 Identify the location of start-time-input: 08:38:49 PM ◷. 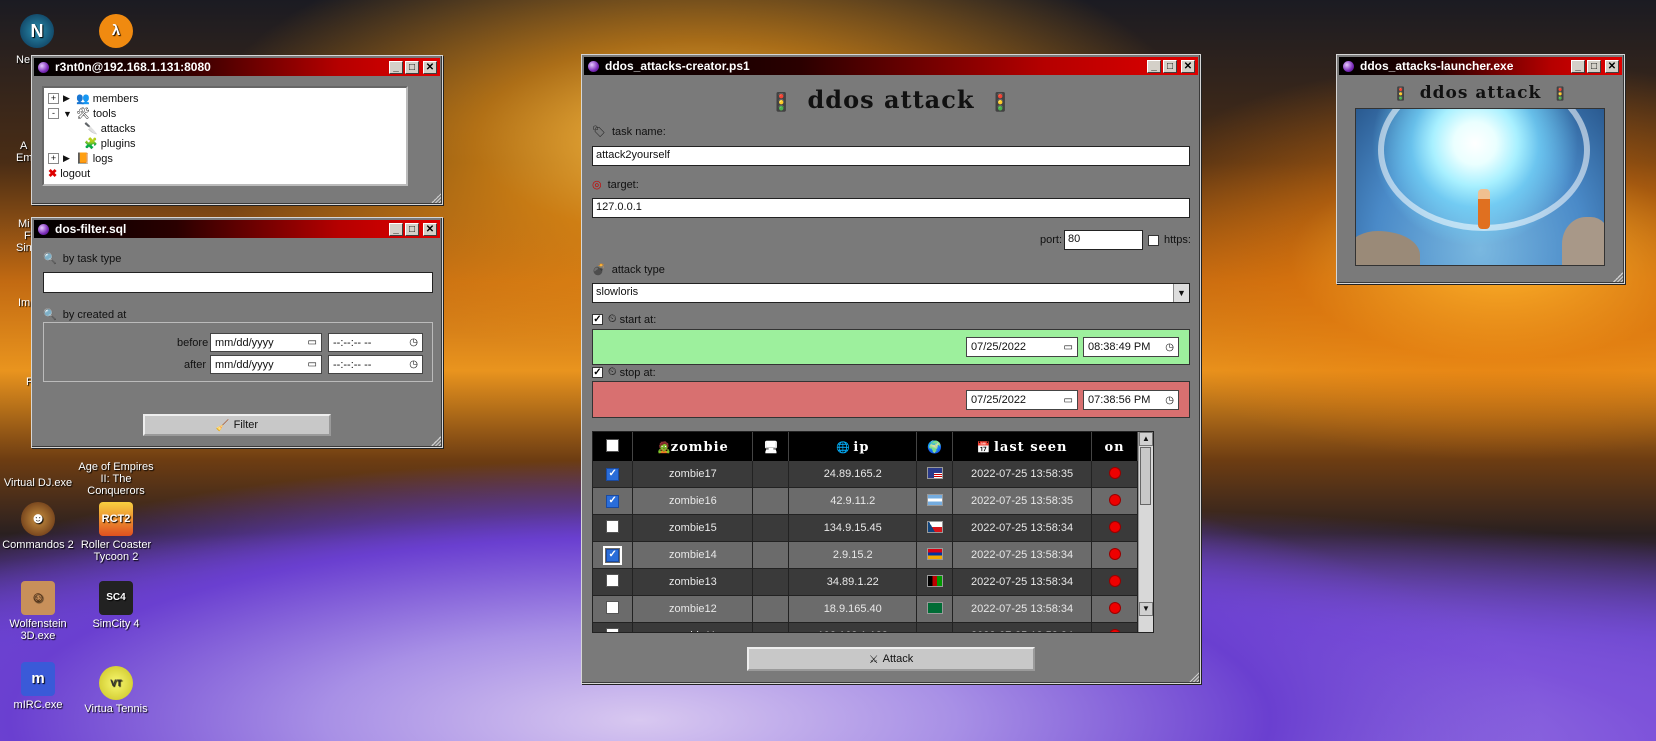
(1131, 347).